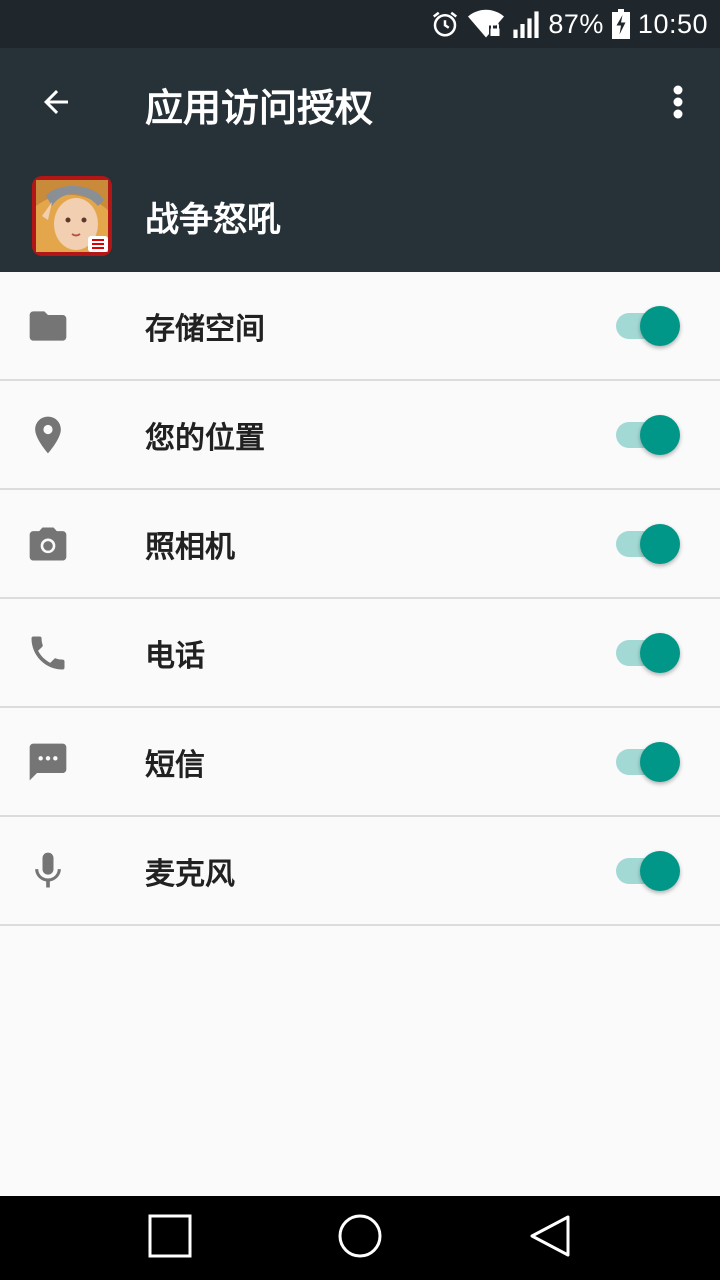 The image size is (720, 1280). Describe the element at coordinates (360, 326) in the screenshot. I see `list-item: 存储空间` at that location.